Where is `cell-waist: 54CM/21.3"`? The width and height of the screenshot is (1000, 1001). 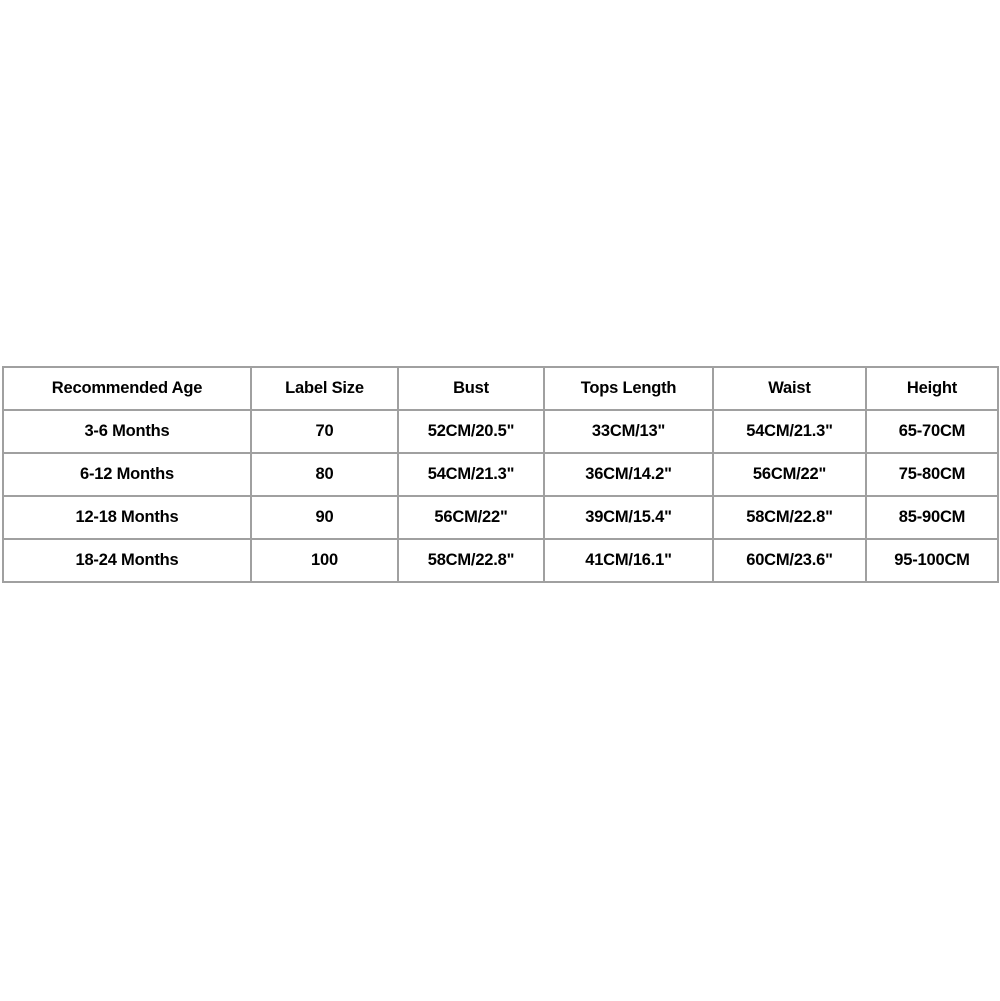
cell-waist: 54CM/21.3" is located at coordinates (789, 431).